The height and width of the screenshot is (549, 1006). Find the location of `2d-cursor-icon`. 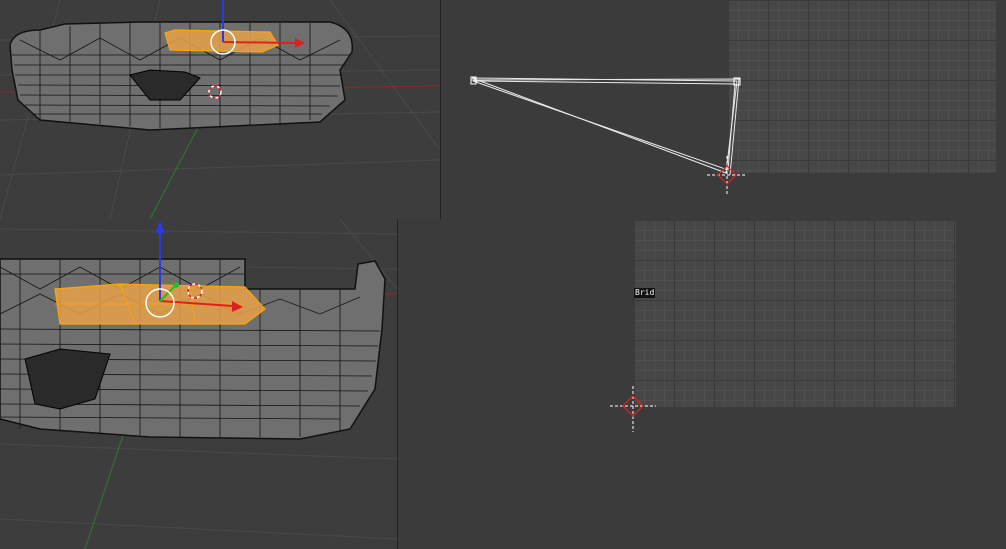

2d-cursor-icon is located at coordinates (727, 176).